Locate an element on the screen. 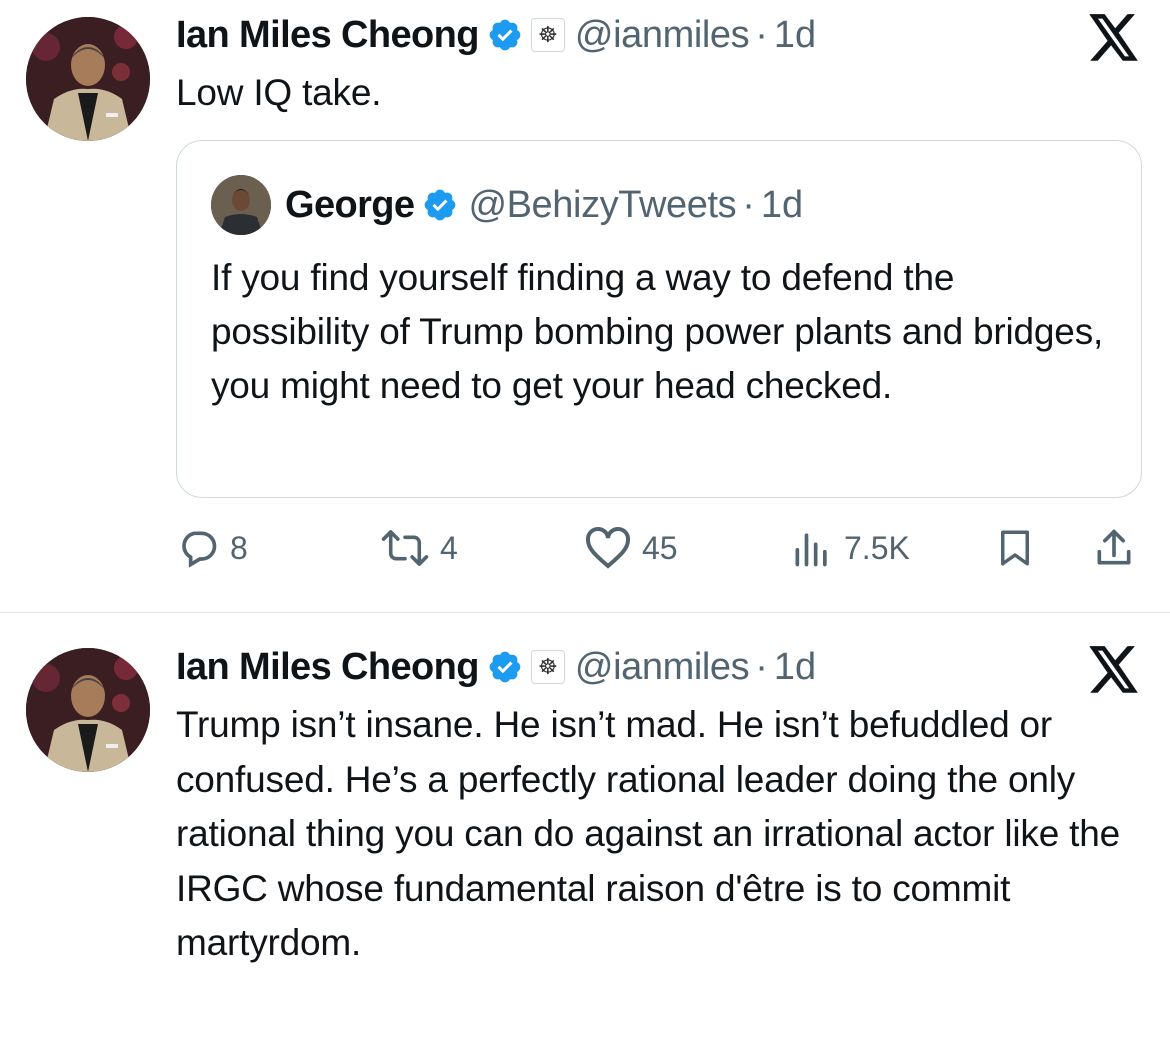 Image resolution: width=1170 pixels, height=1045 pixels. share-button is located at coordinates (1114, 548).